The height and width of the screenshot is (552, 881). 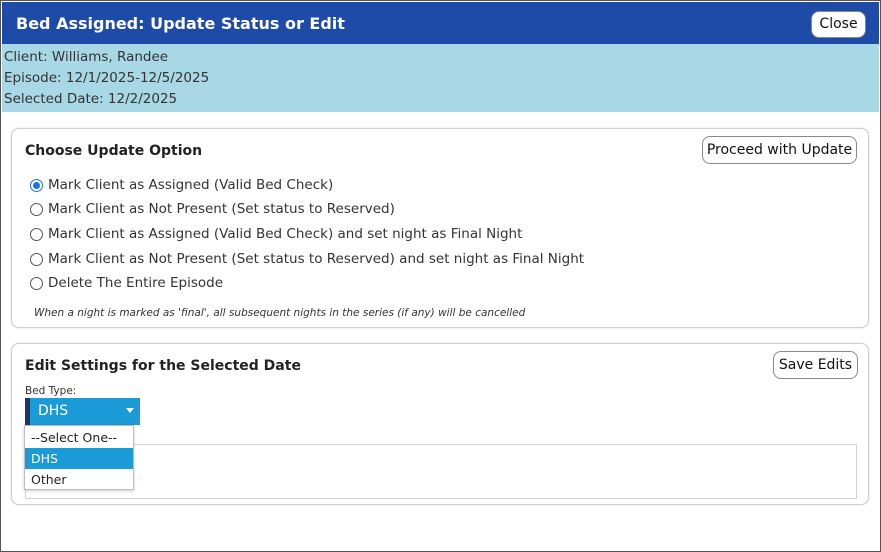 What do you see at coordinates (114, 151) in the screenshot?
I see `update-panel-heading: Choose Update Option` at bounding box center [114, 151].